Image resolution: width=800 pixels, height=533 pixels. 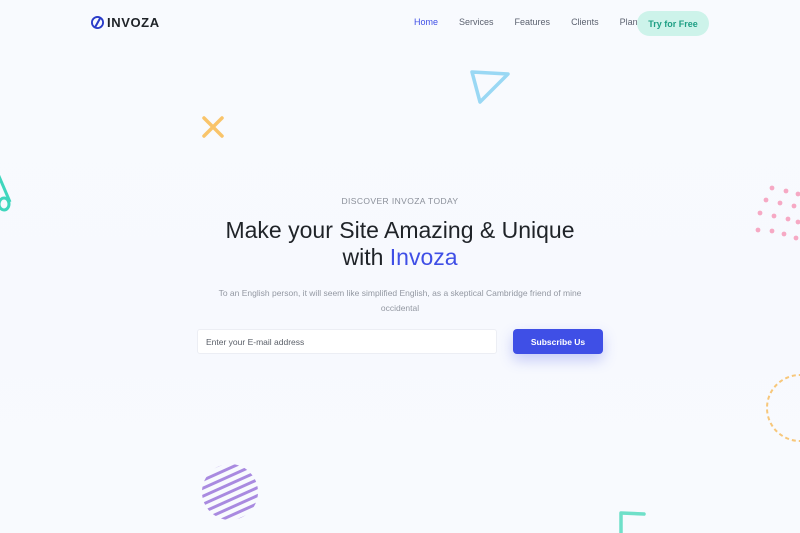 What do you see at coordinates (490, 87) in the screenshot?
I see `triangle-outline-shape` at bounding box center [490, 87].